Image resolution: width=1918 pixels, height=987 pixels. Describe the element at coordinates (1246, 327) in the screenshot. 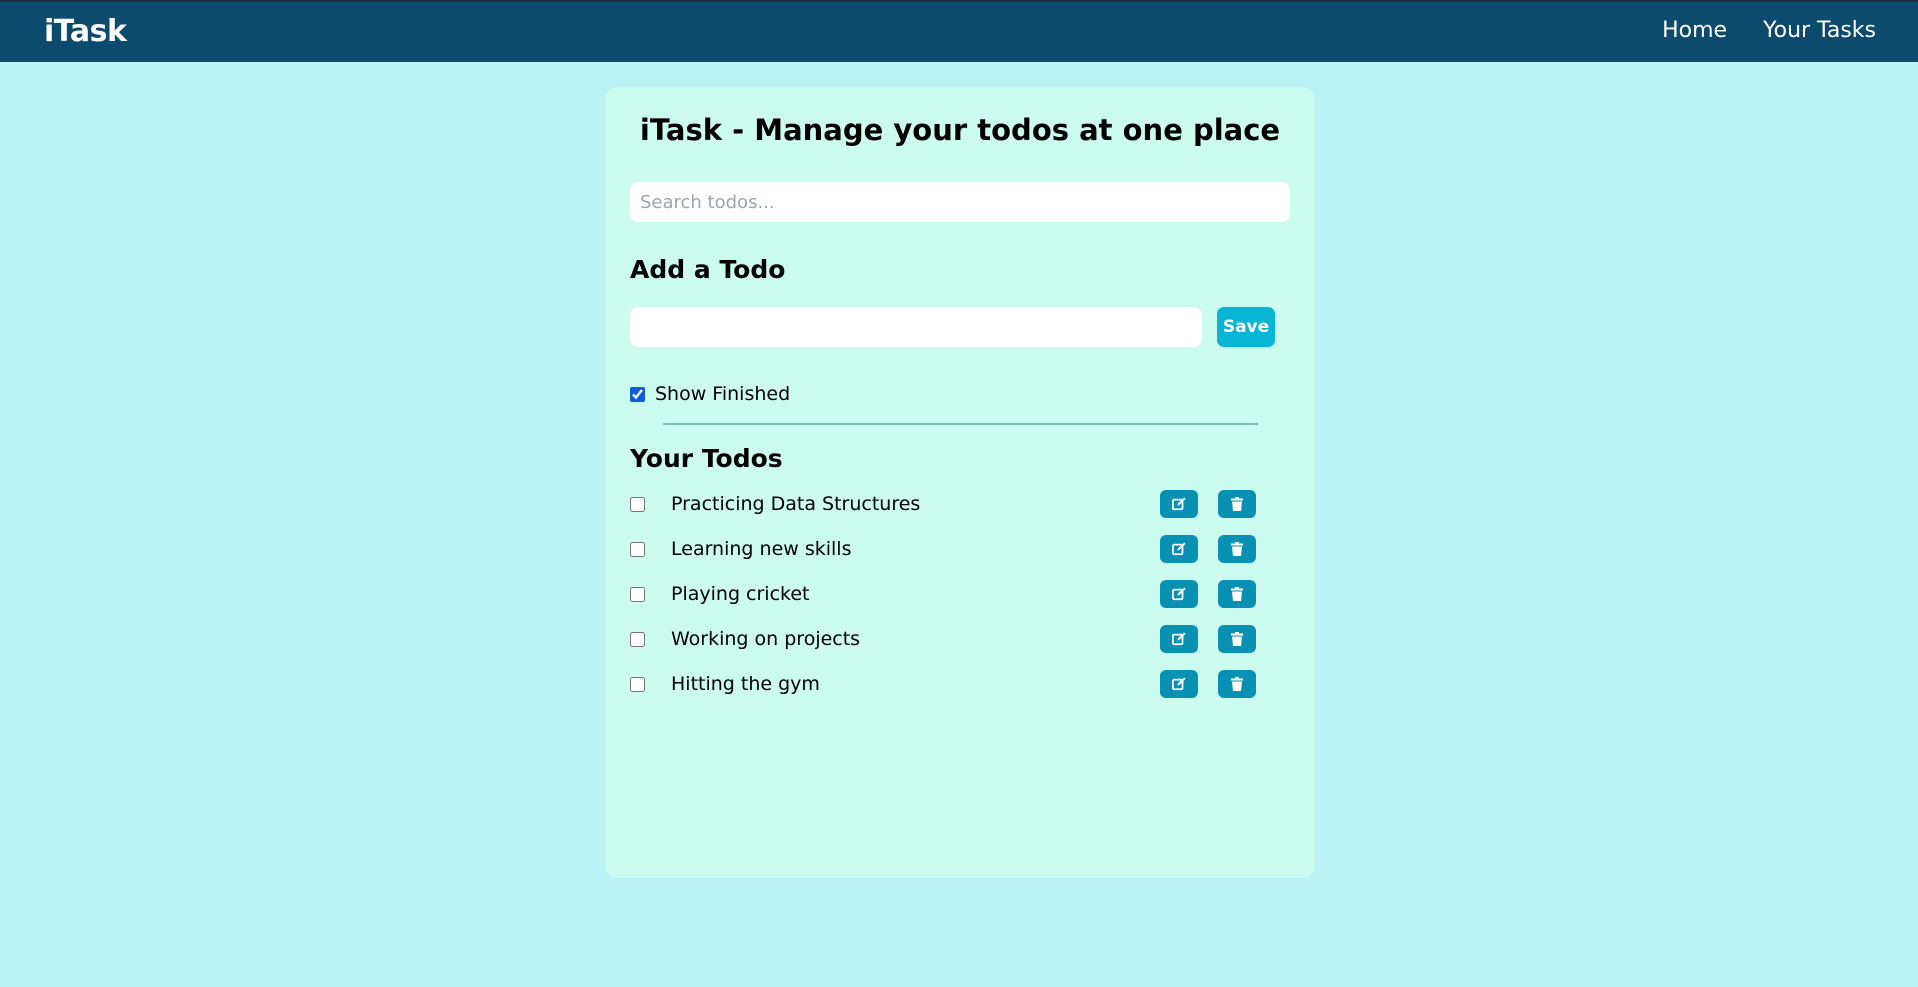

I see `save-button: Save` at that location.